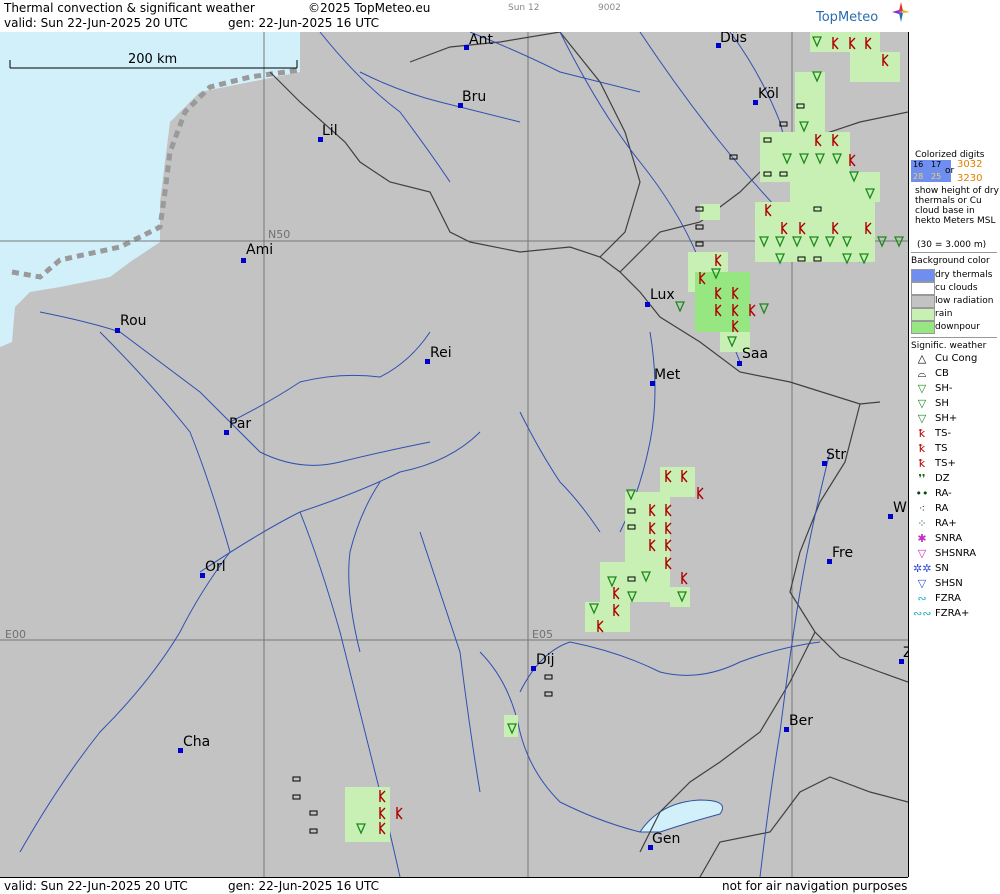  What do you see at coordinates (662, 295) in the screenshot?
I see `city-label-lux: Lux` at bounding box center [662, 295].